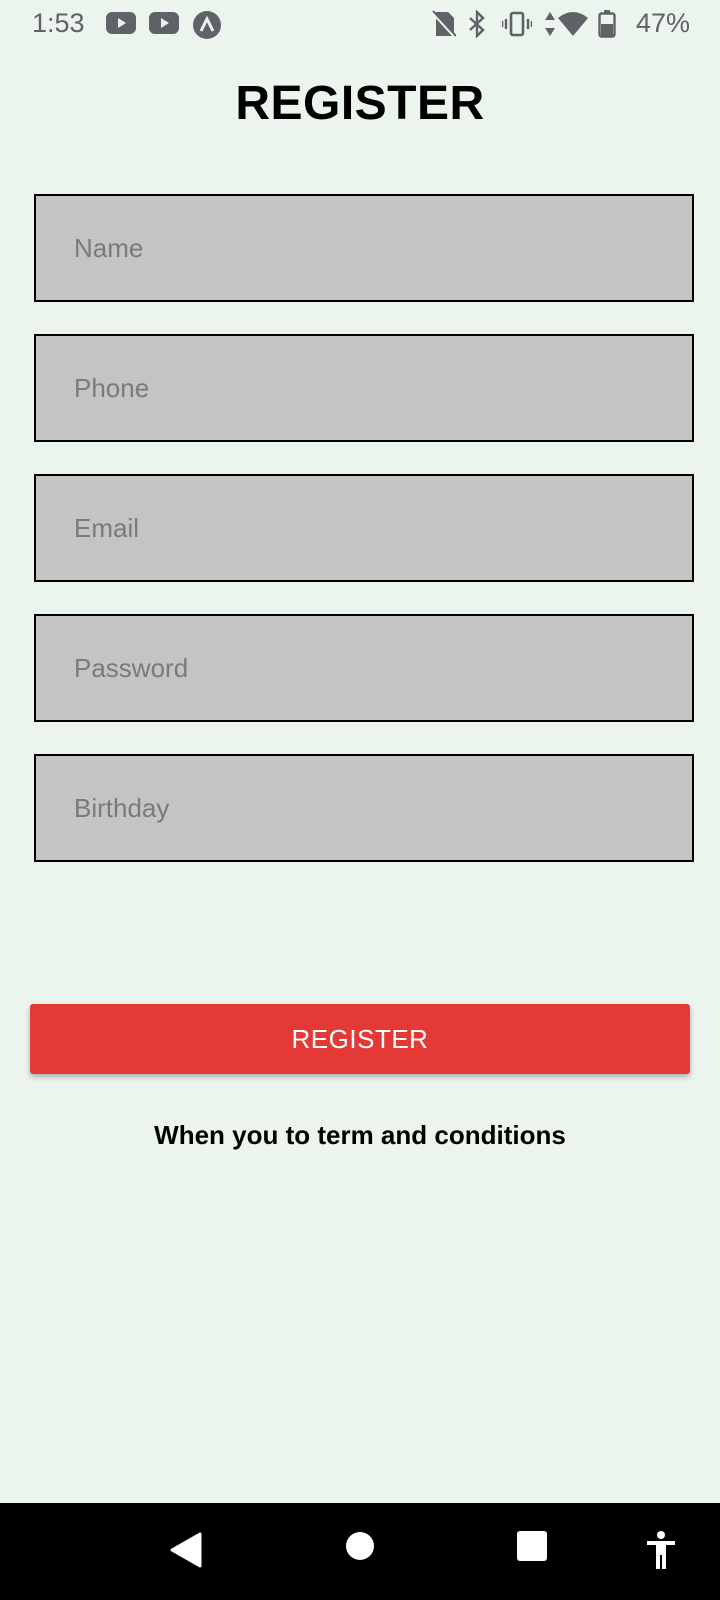 This screenshot has height=1600, width=720. I want to click on battery-percentage: 47%, so click(663, 23).